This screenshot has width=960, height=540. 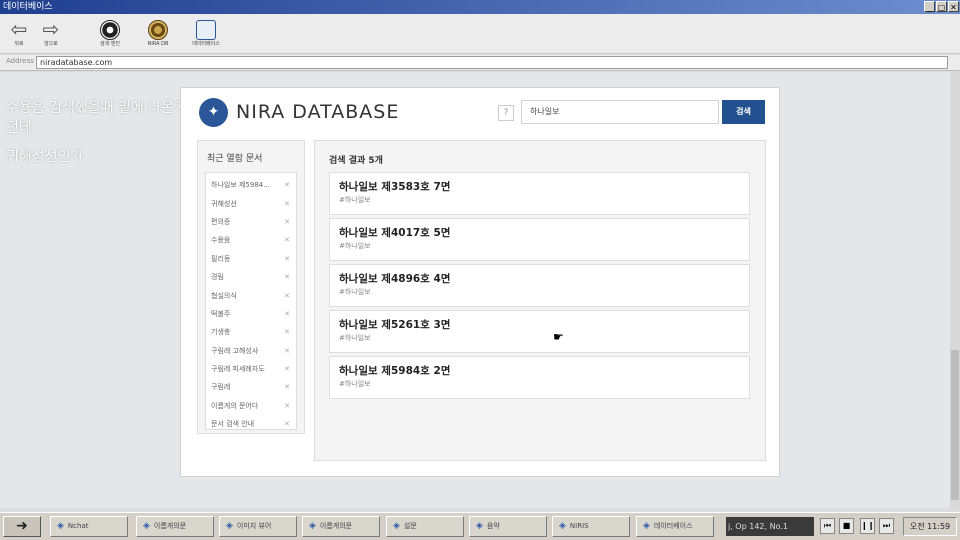 I want to click on recent-doc-label: 기생충, so click(x=221, y=332).